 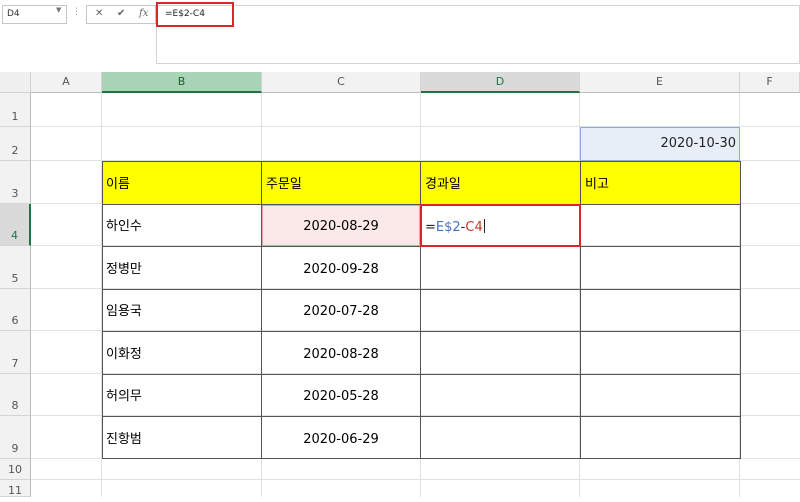 What do you see at coordinates (474, 227) in the screenshot?
I see `formula-ref-c4: C4` at bounding box center [474, 227].